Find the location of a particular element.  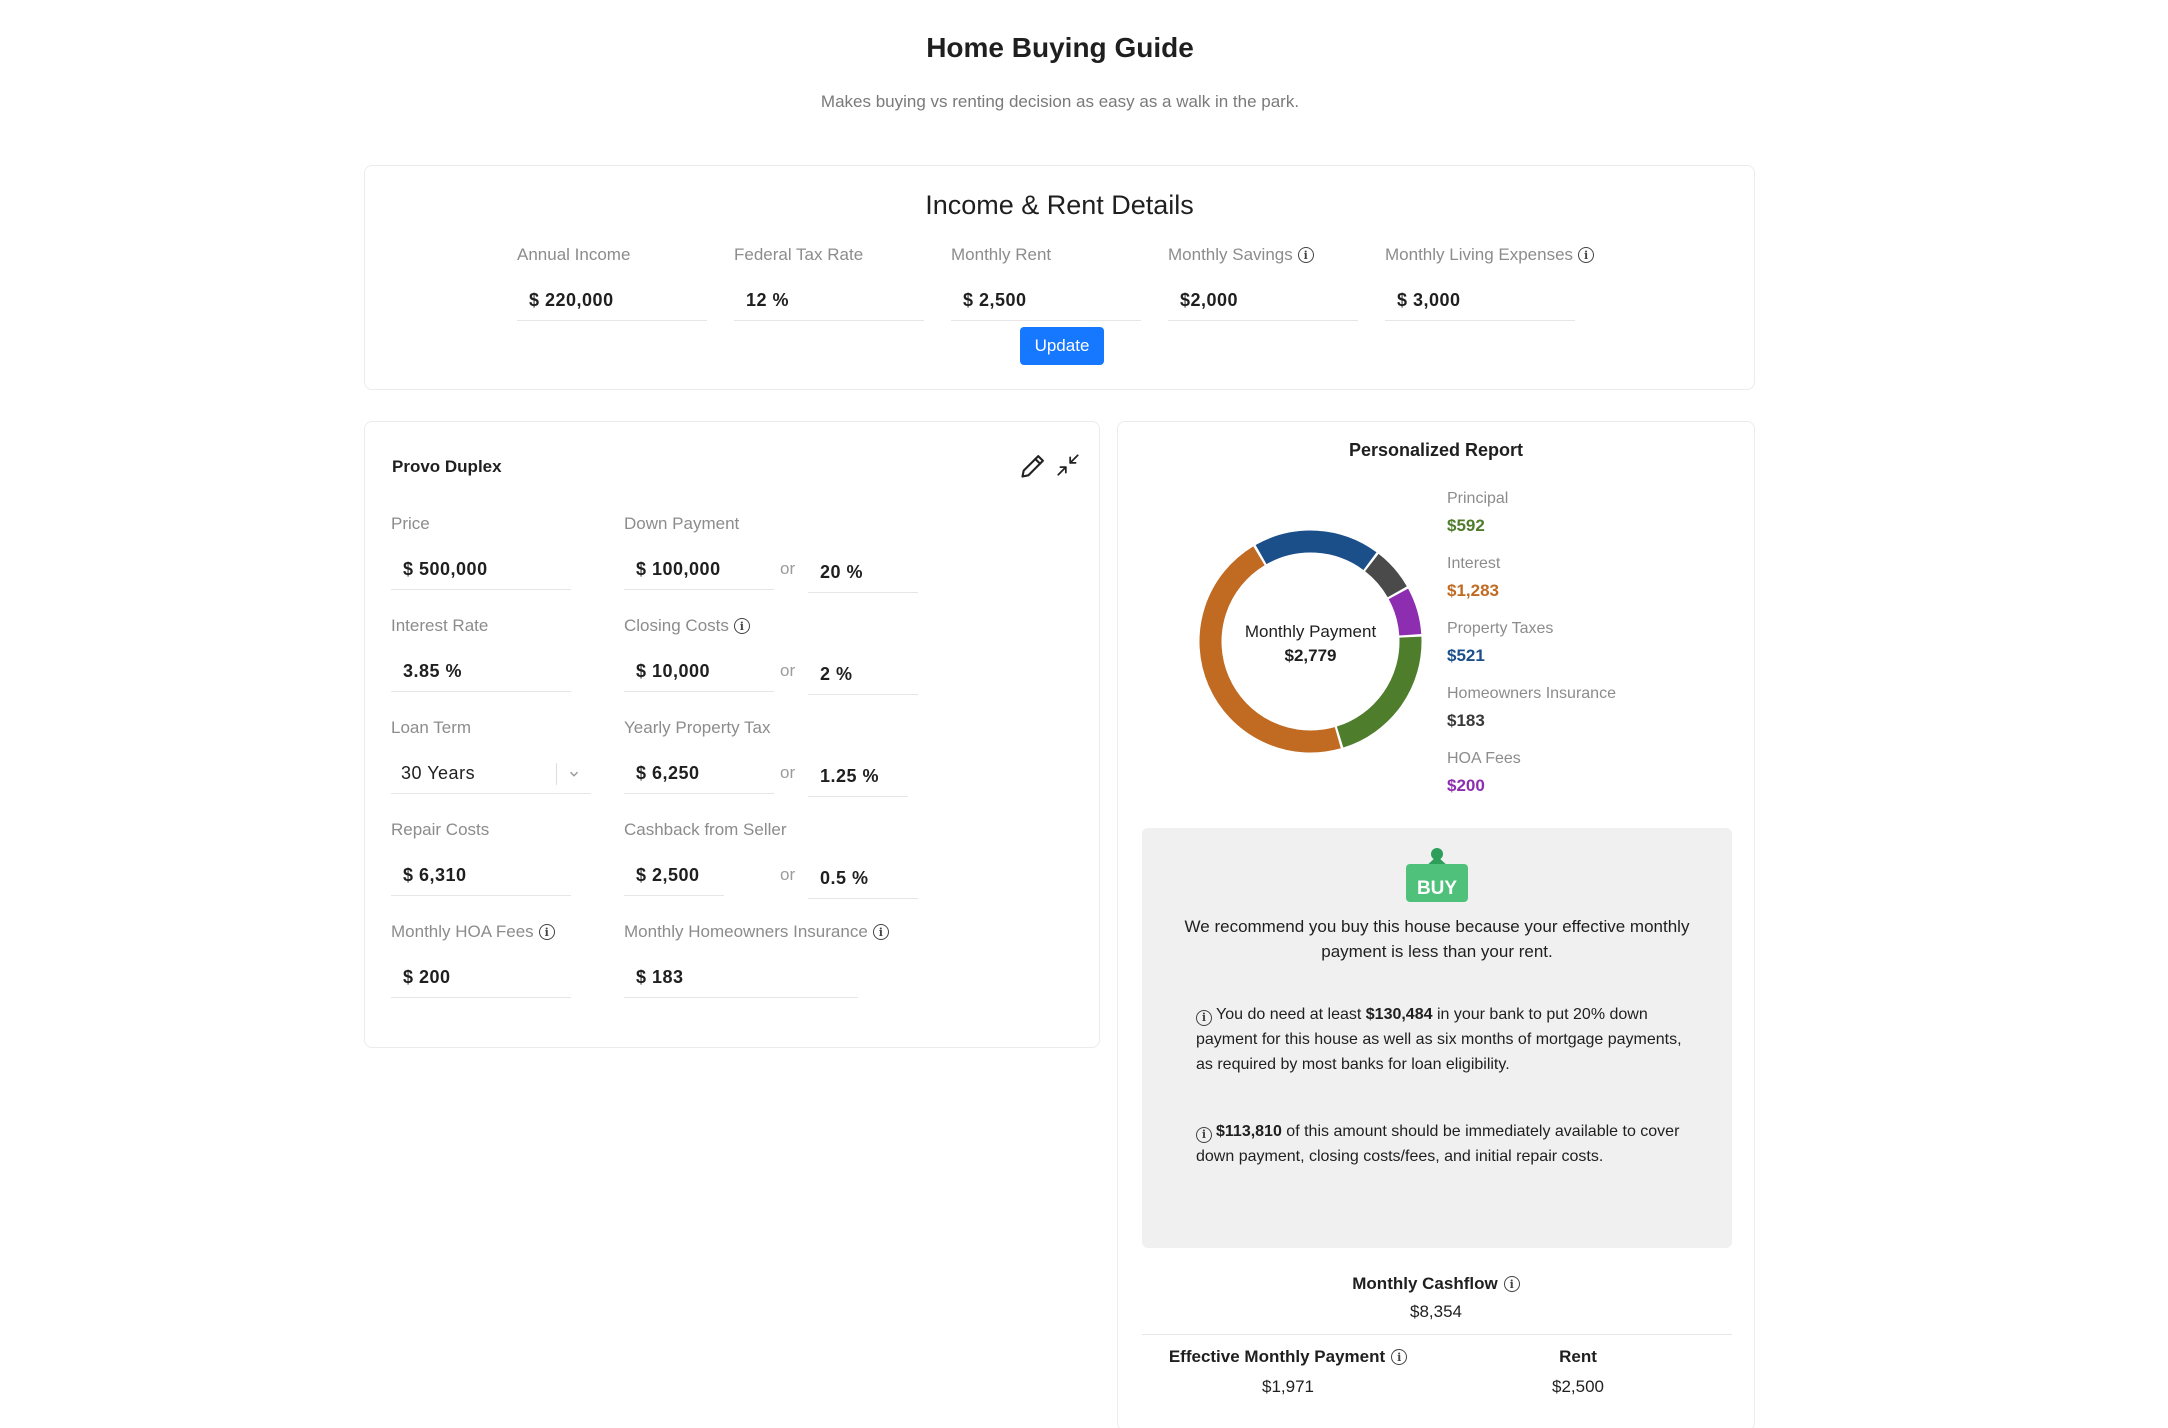

buy-sign-icon: BUY is located at coordinates (1437, 875).